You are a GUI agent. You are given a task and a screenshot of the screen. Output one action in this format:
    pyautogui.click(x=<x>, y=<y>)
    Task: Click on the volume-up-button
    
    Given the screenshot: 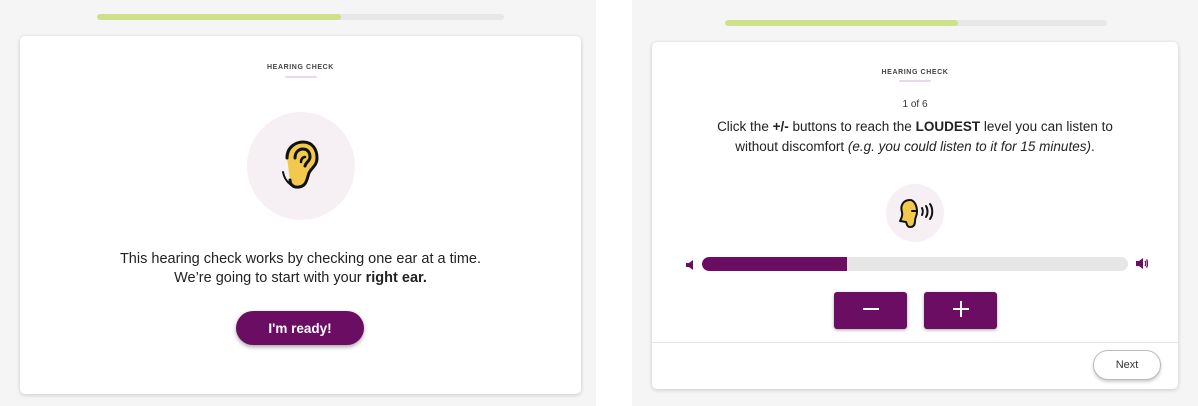 What is the action you would take?
    pyautogui.click(x=960, y=310)
    